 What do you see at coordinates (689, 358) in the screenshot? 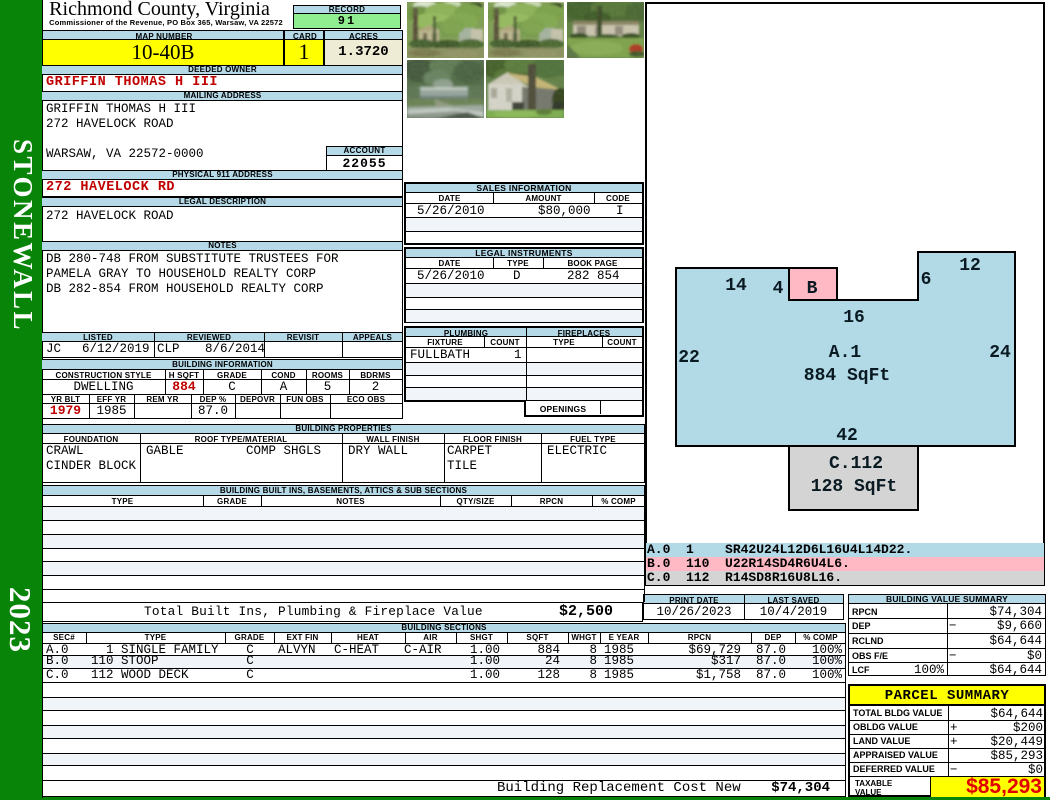
I see `svg-text: 22` at bounding box center [689, 358].